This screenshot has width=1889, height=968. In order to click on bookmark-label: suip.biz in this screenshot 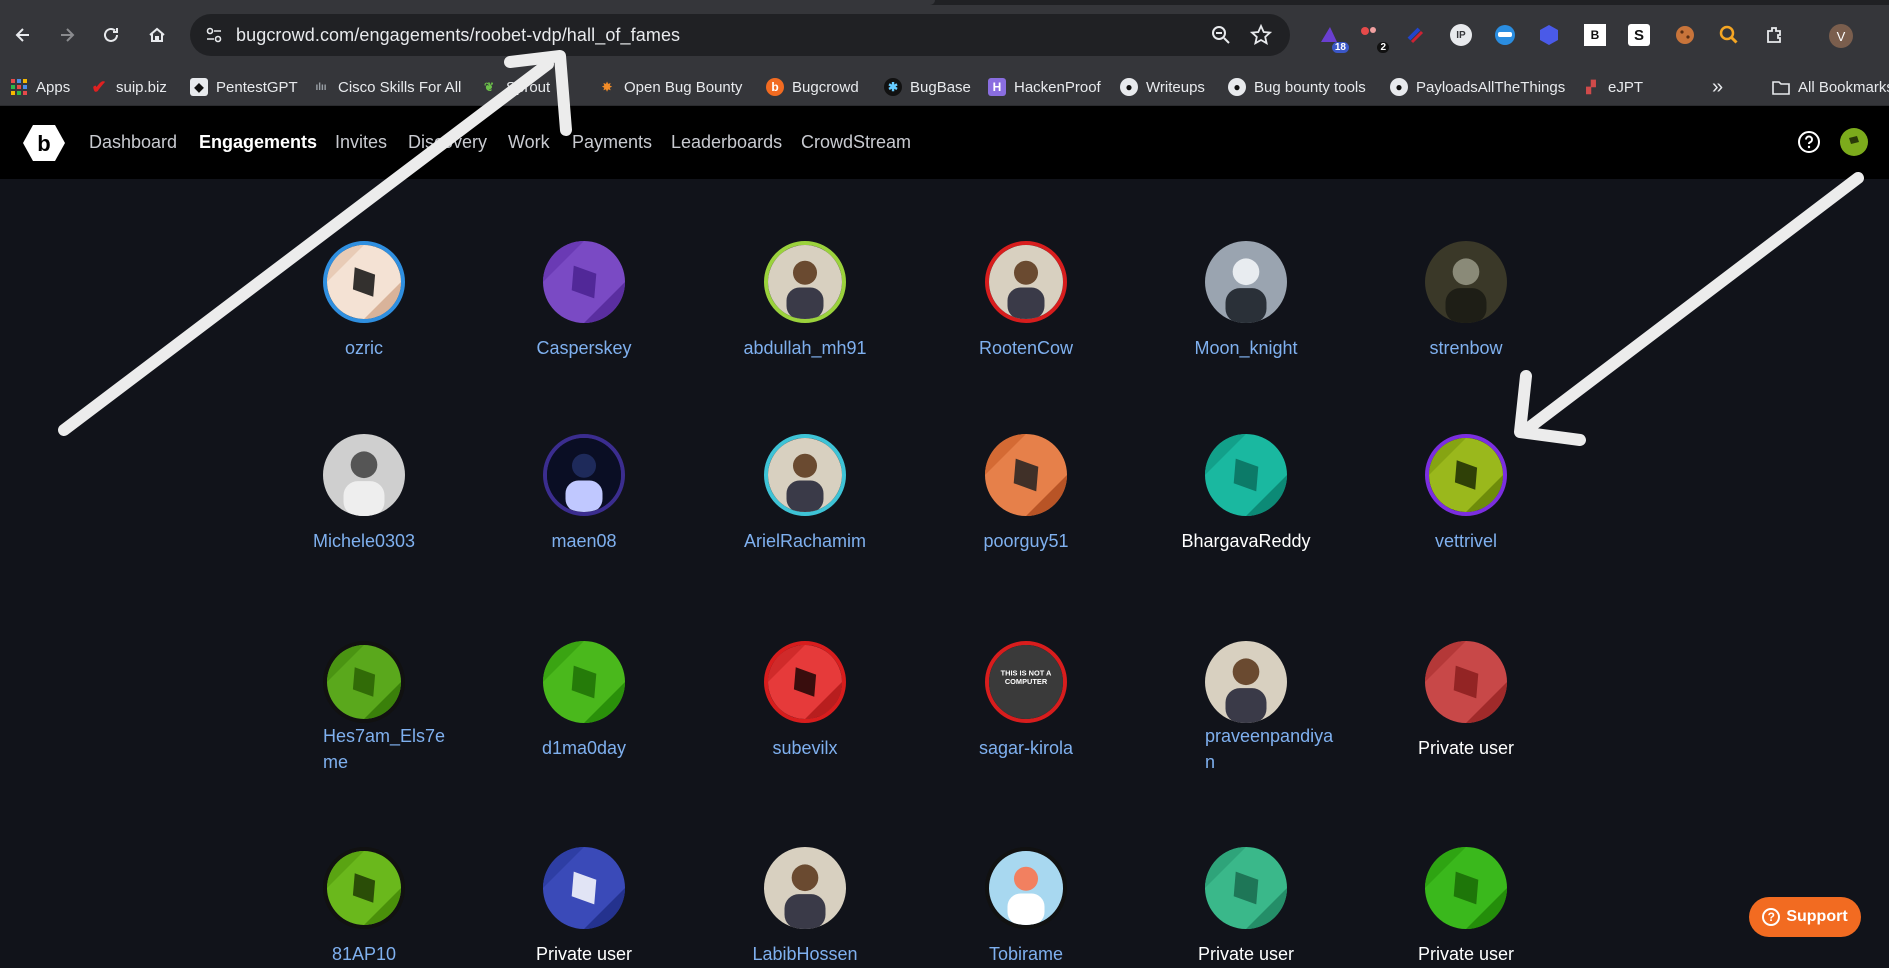, I will do `click(141, 87)`.